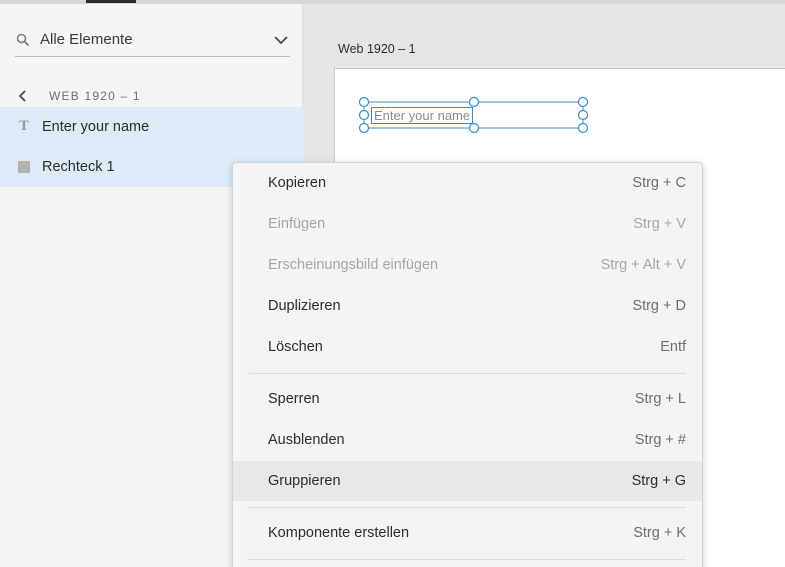 This screenshot has width=785, height=567. Describe the element at coordinates (467, 533) in the screenshot. I see `menu-item-komponente-erstellen: Komponente erstellen Strg + K` at that location.